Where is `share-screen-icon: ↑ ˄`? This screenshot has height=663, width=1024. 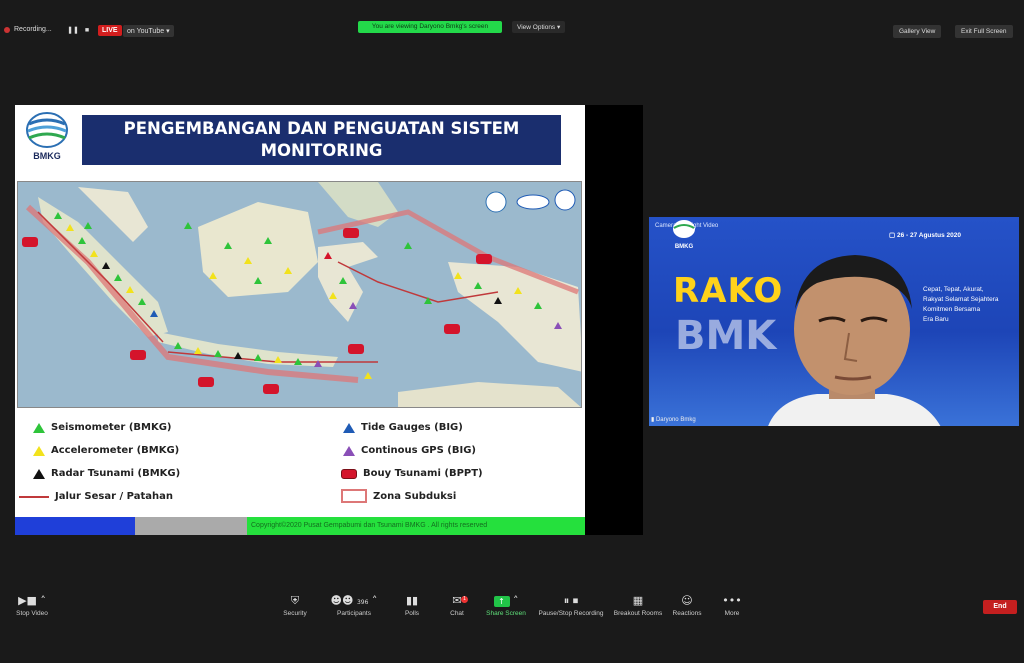 share-screen-icon: ↑ ˄ is located at coordinates (506, 601).